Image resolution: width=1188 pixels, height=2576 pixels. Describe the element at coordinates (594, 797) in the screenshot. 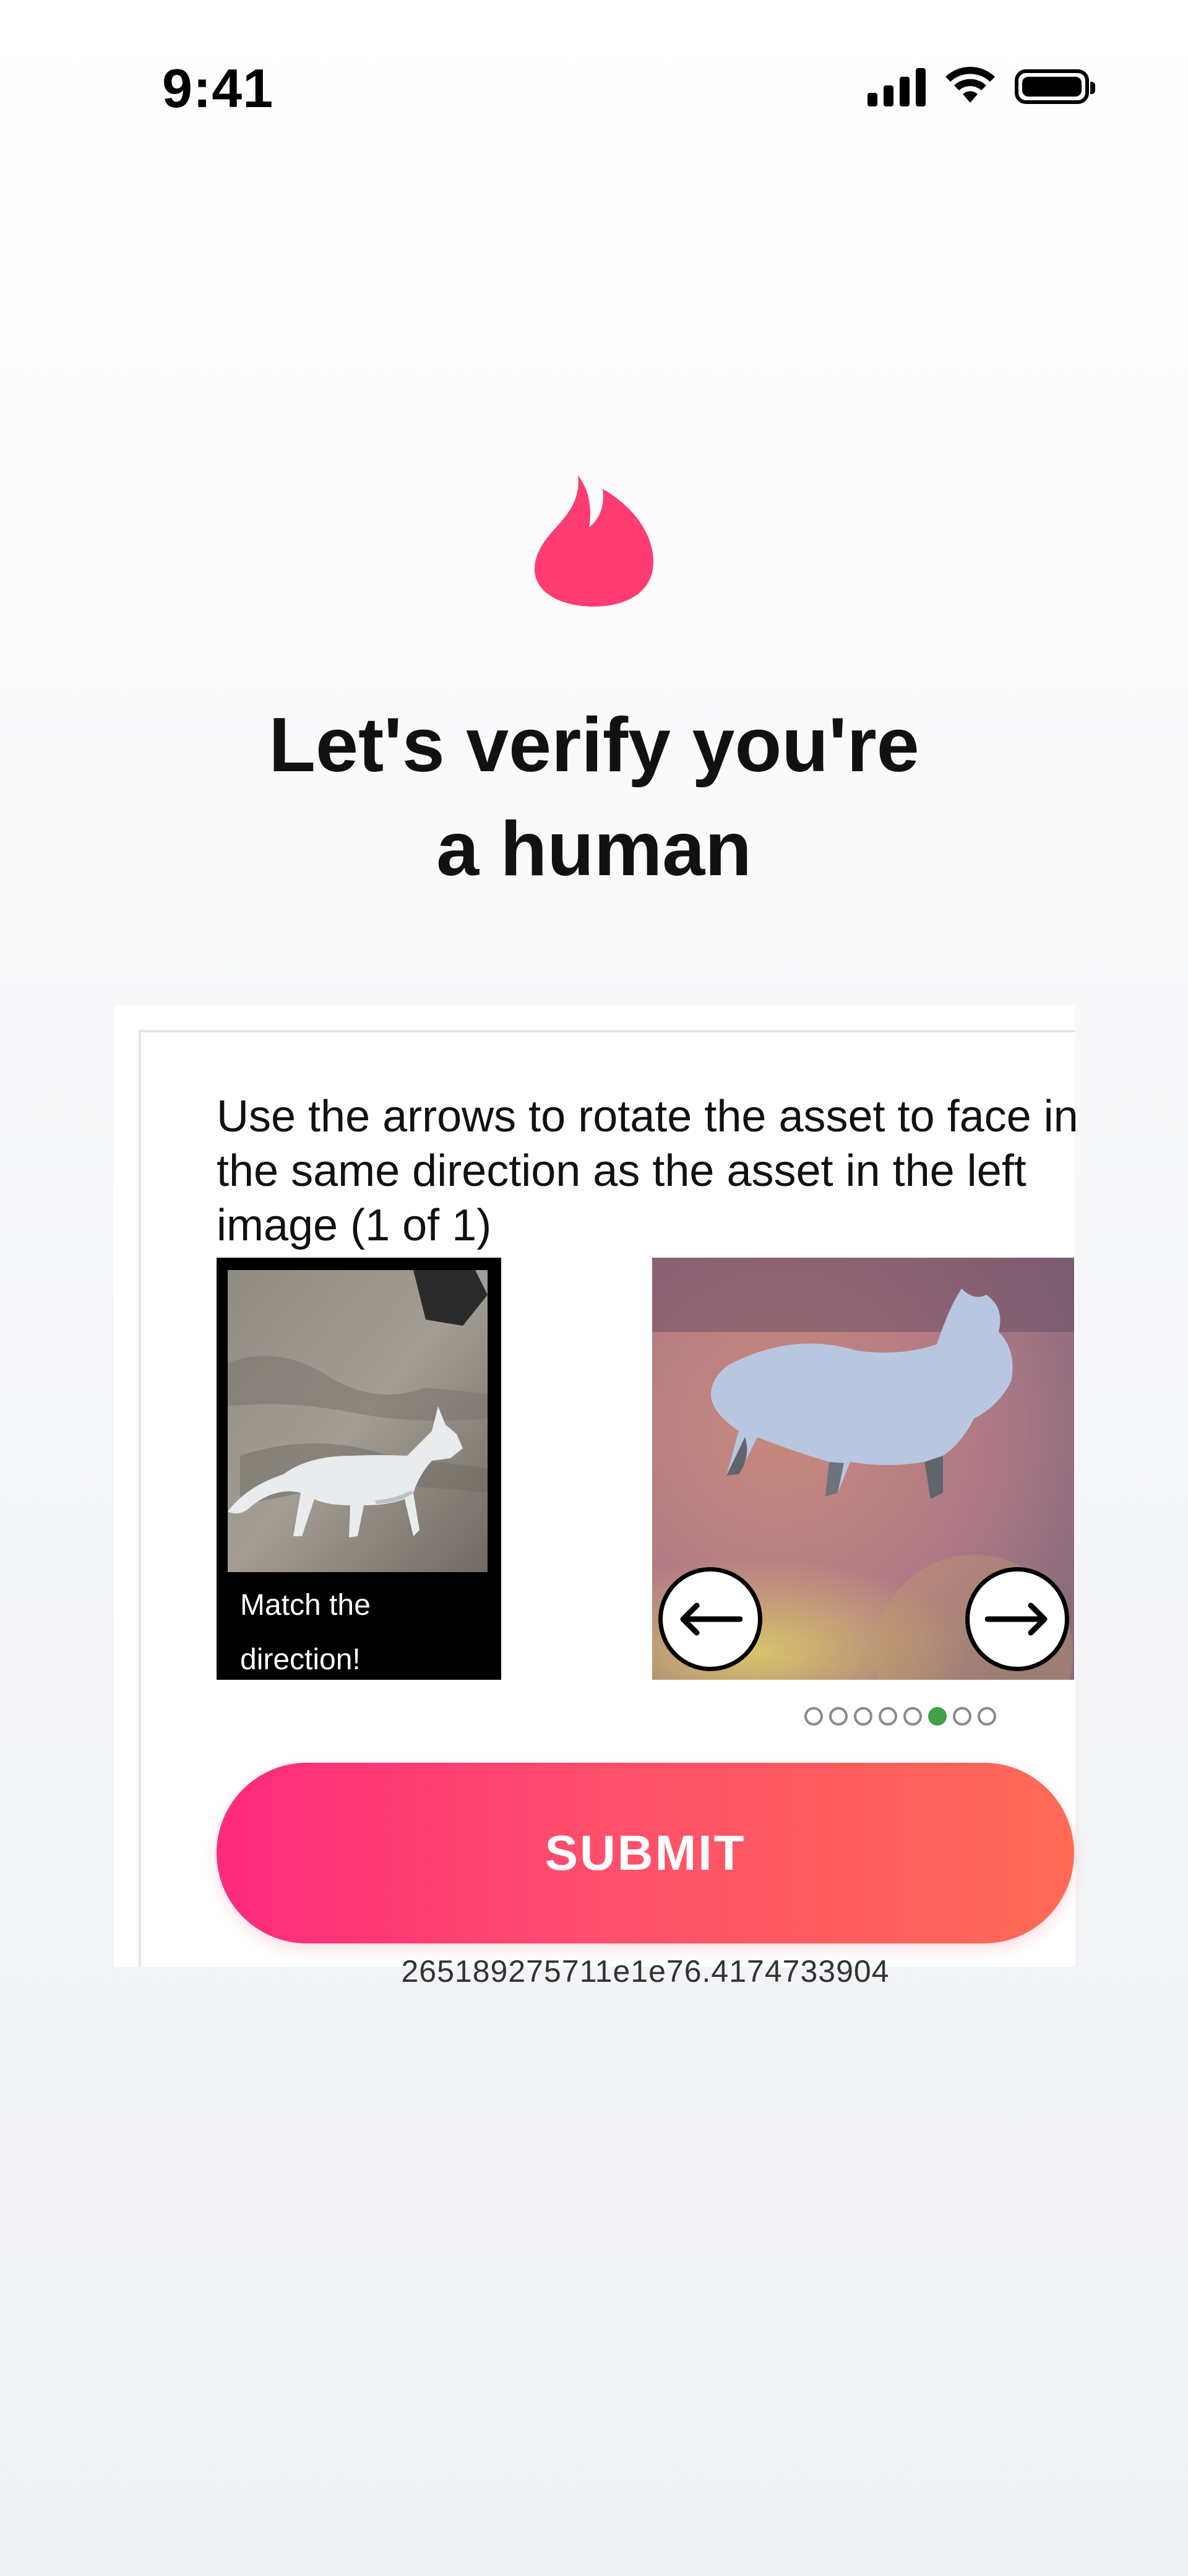

I see `page-title: Let's verify you're a human` at that location.